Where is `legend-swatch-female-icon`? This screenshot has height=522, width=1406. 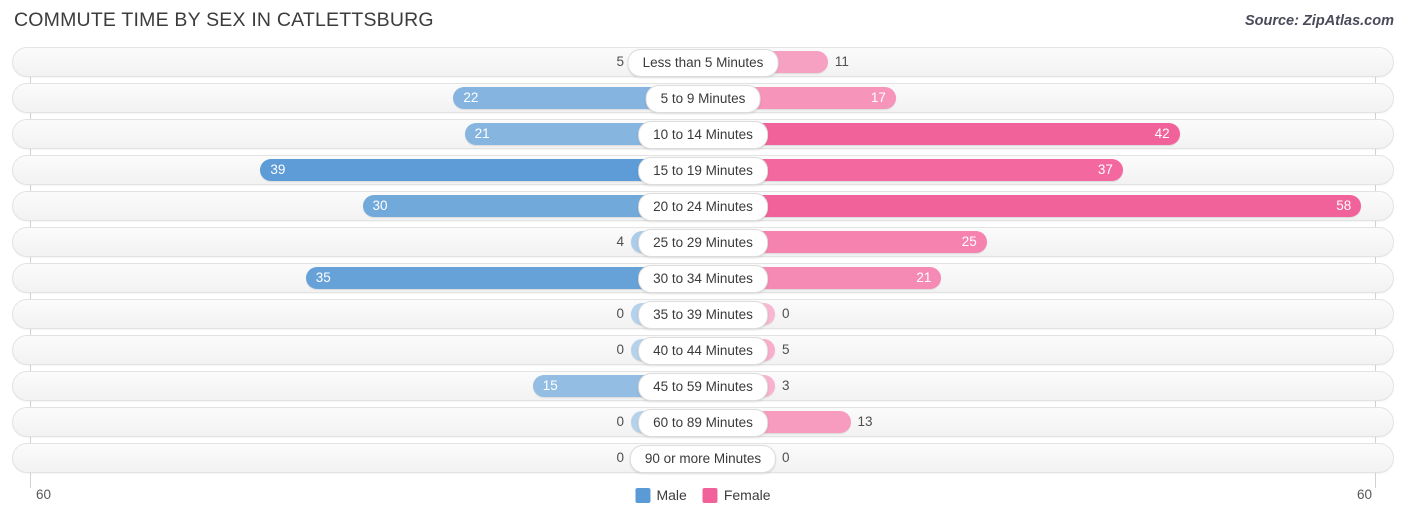
legend-swatch-female-icon is located at coordinates (710, 495).